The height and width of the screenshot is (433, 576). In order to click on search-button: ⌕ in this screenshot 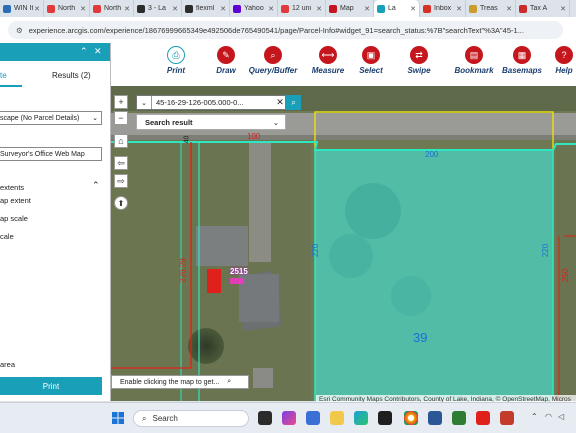, I will do `click(293, 102)`.